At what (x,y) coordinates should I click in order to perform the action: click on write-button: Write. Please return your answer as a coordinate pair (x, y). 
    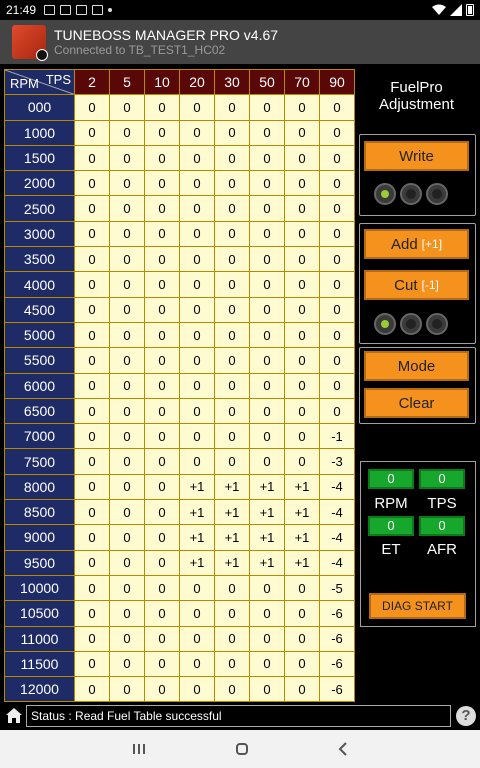
    Looking at the image, I should click on (416, 156).